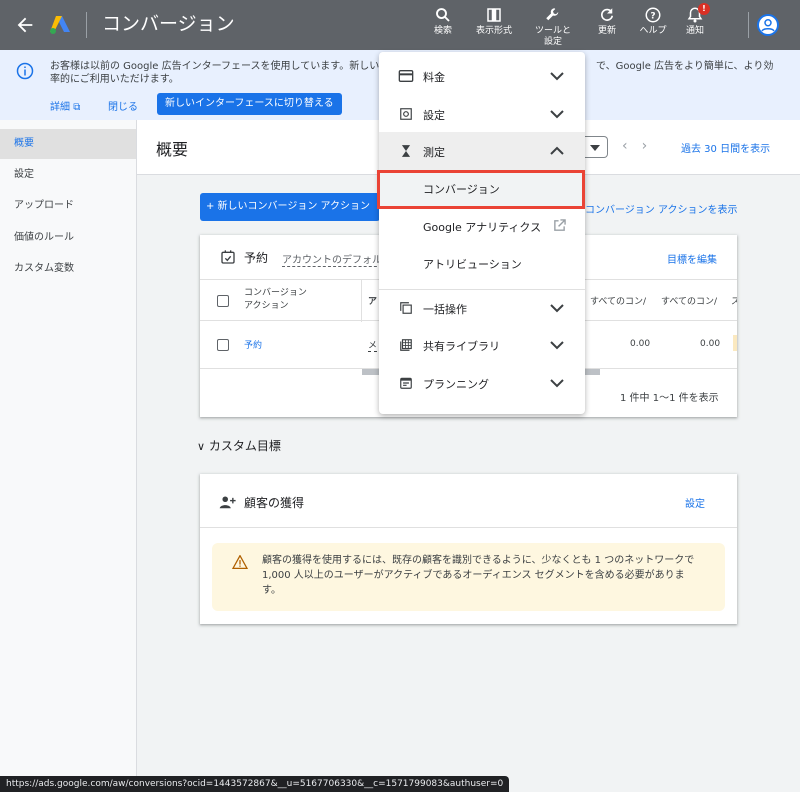 The image size is (800, 792). I want to click on close-notice-link: 閉じる, so click(123, 105).